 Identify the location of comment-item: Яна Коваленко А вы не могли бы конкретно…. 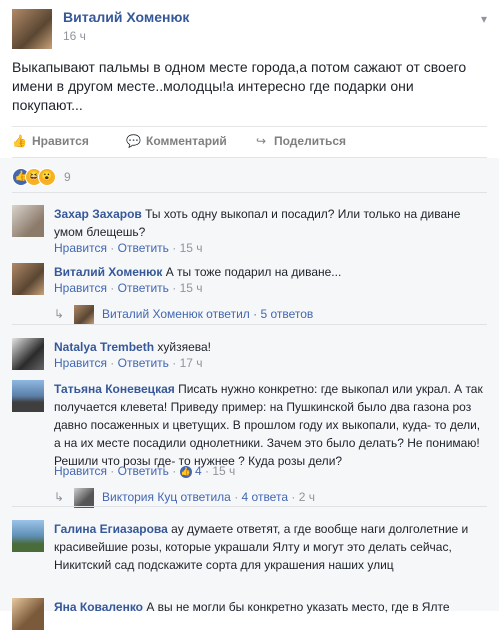
(250, 614).